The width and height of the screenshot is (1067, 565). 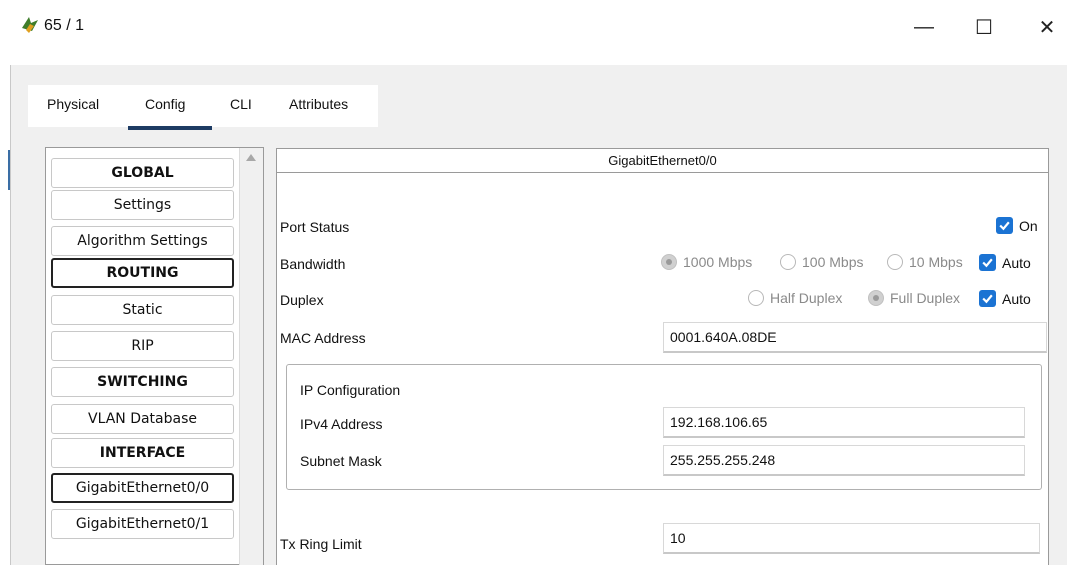 What do you see at coordinates (64, 25) in the screenshot?
I see `window-title: 65 / 1` at bounding box center [64, 25].